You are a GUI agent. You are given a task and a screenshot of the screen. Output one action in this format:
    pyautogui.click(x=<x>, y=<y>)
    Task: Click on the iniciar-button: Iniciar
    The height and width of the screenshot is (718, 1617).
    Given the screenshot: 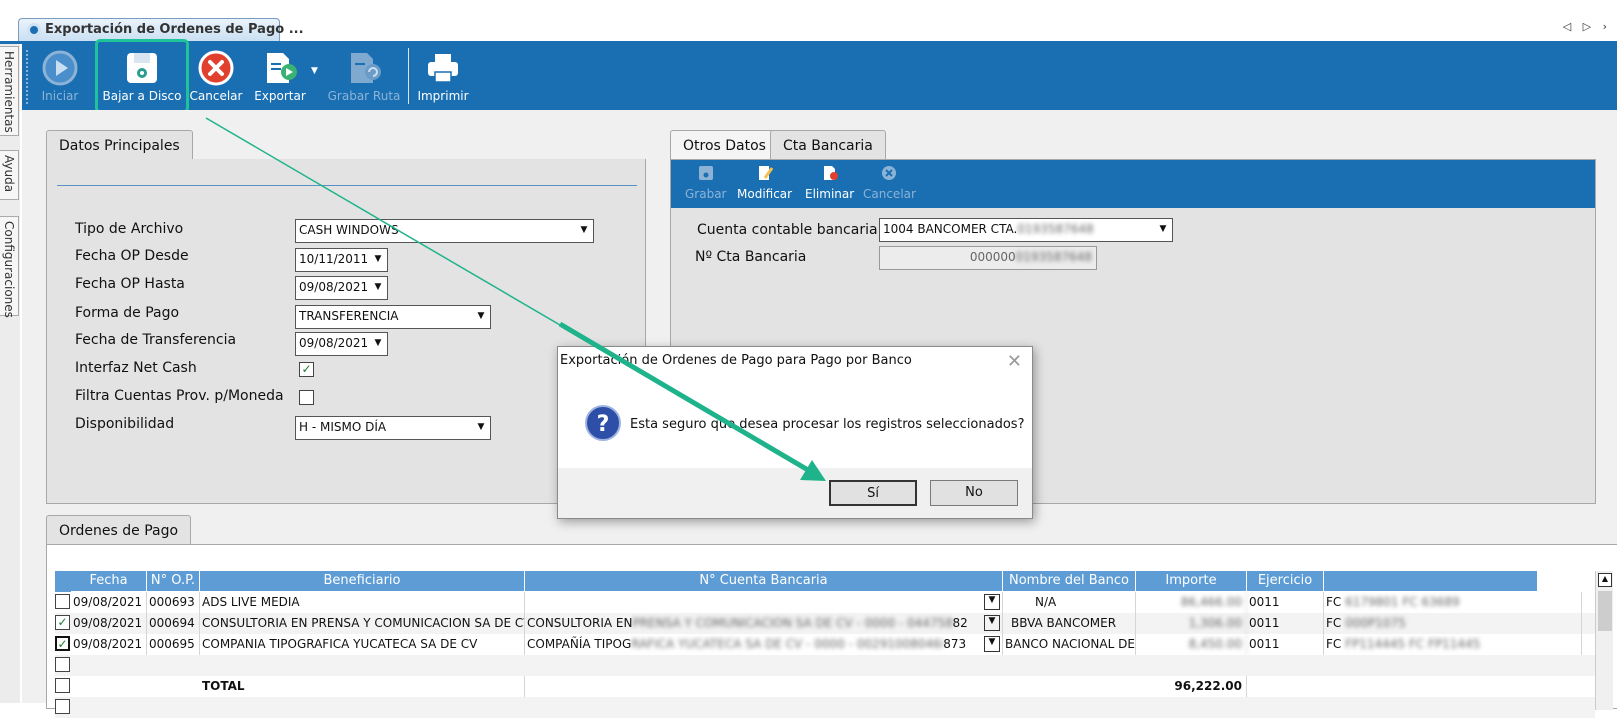 What is the action you would take?
    pyautogui.click(x=60, y=77)
    